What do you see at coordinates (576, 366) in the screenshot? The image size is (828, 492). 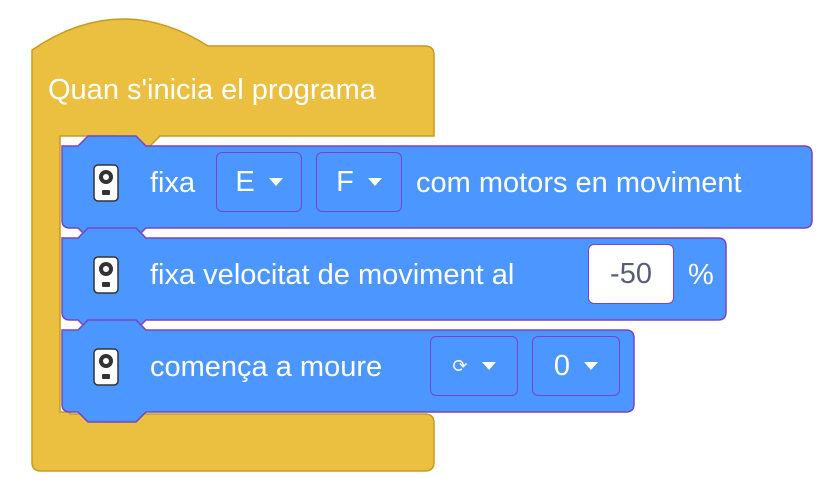 I see `steering-dropdown: 0` at bounding box center [576, 366].